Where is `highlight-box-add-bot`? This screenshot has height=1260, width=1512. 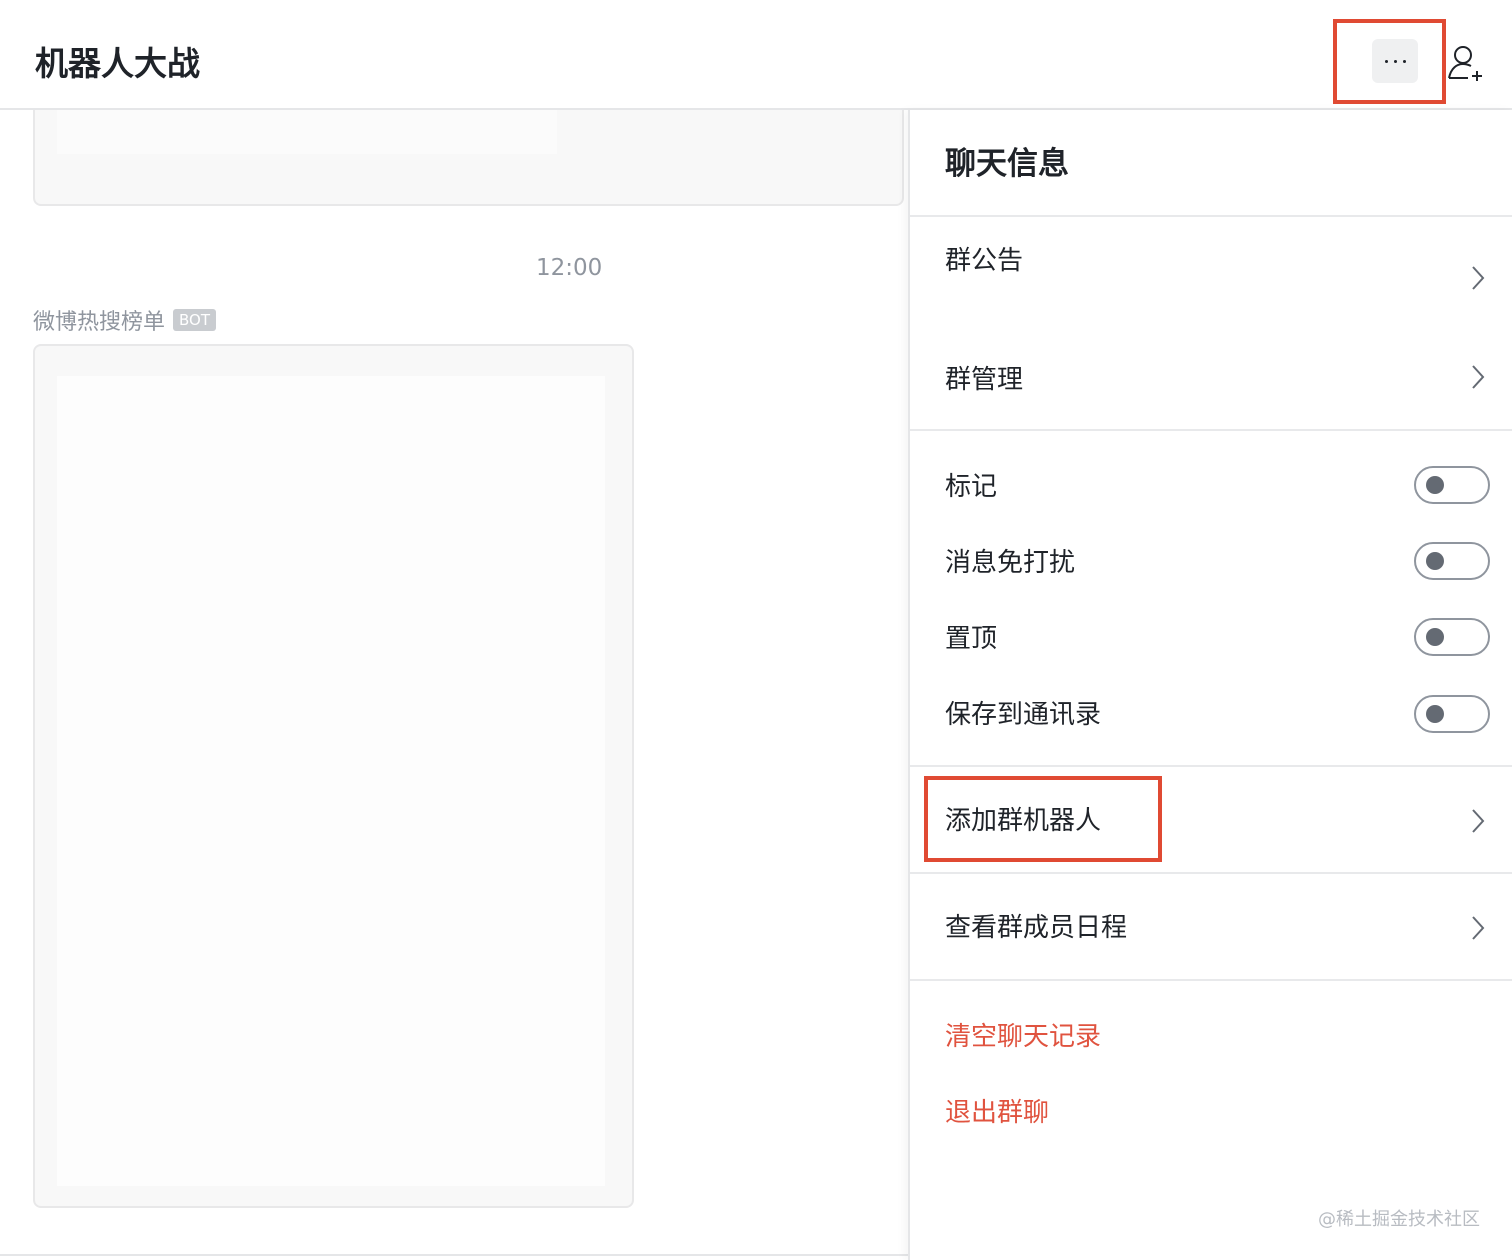 highlight-box-add-bot is located at coordinates (1043, 819).